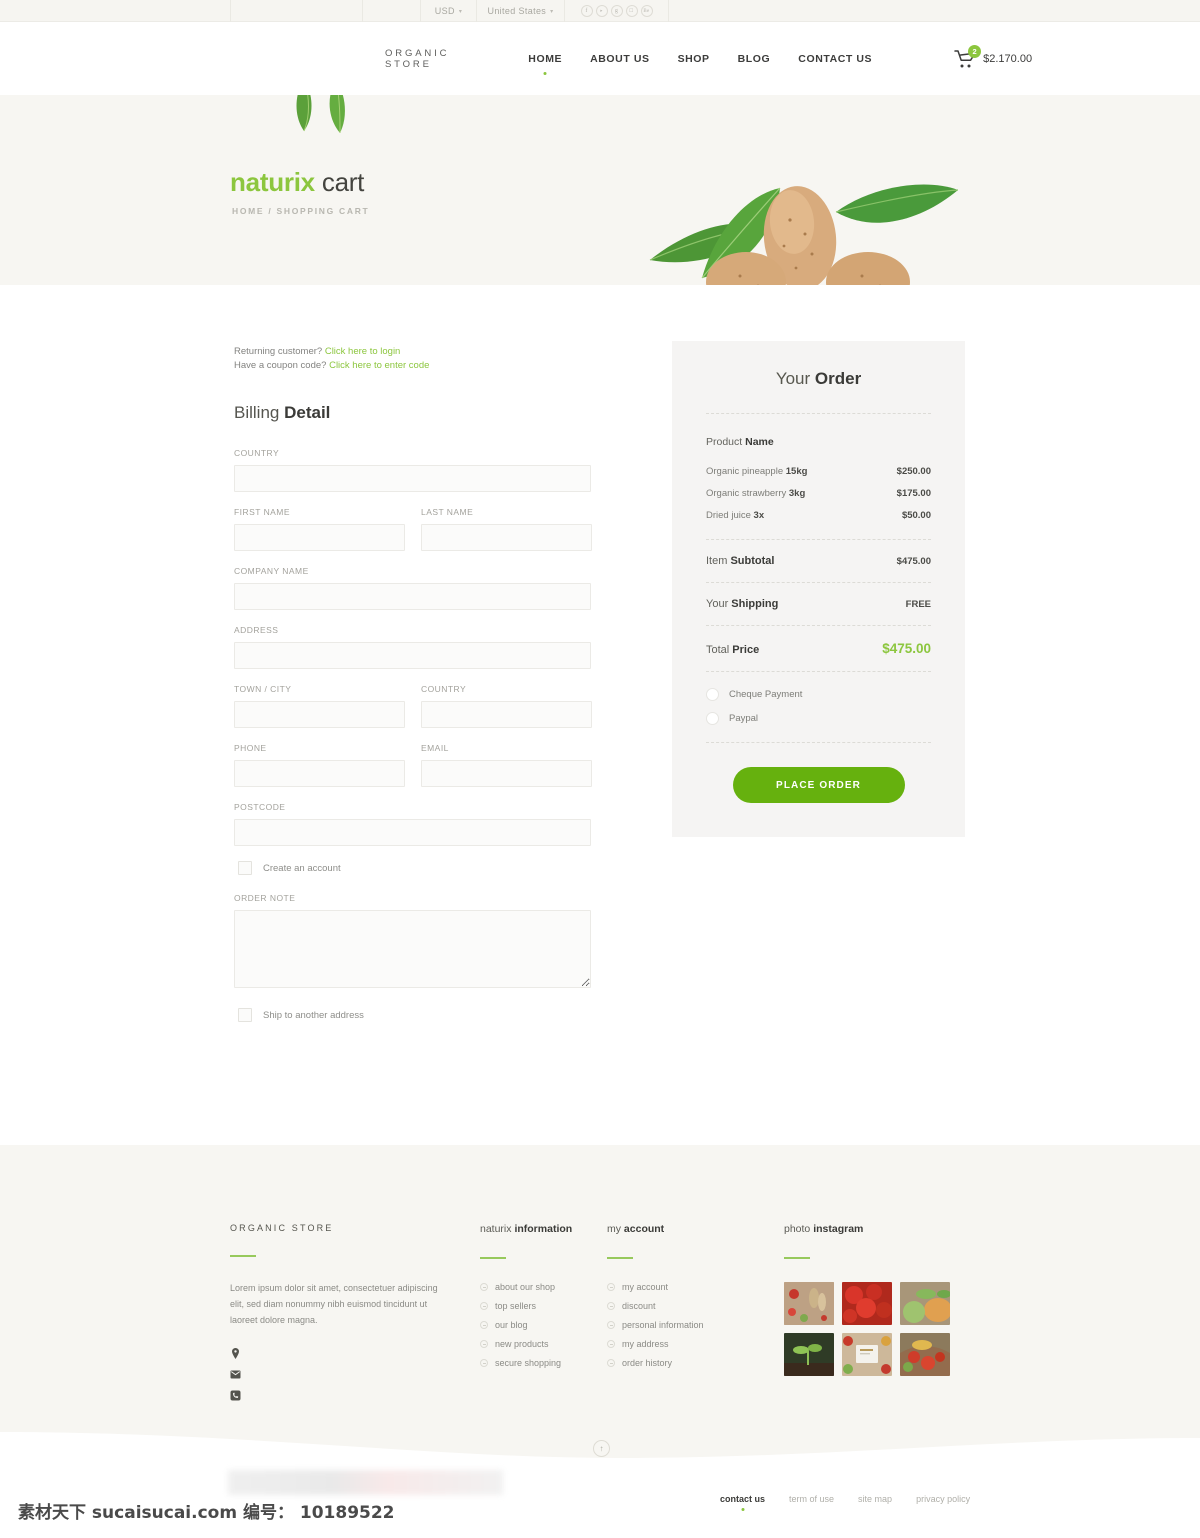 The height and width of the screenshot is (1538, 1200). What do you see at coordinates (818, 413) in the screenshot?
I see `divider` at bounding box center [818, 413].